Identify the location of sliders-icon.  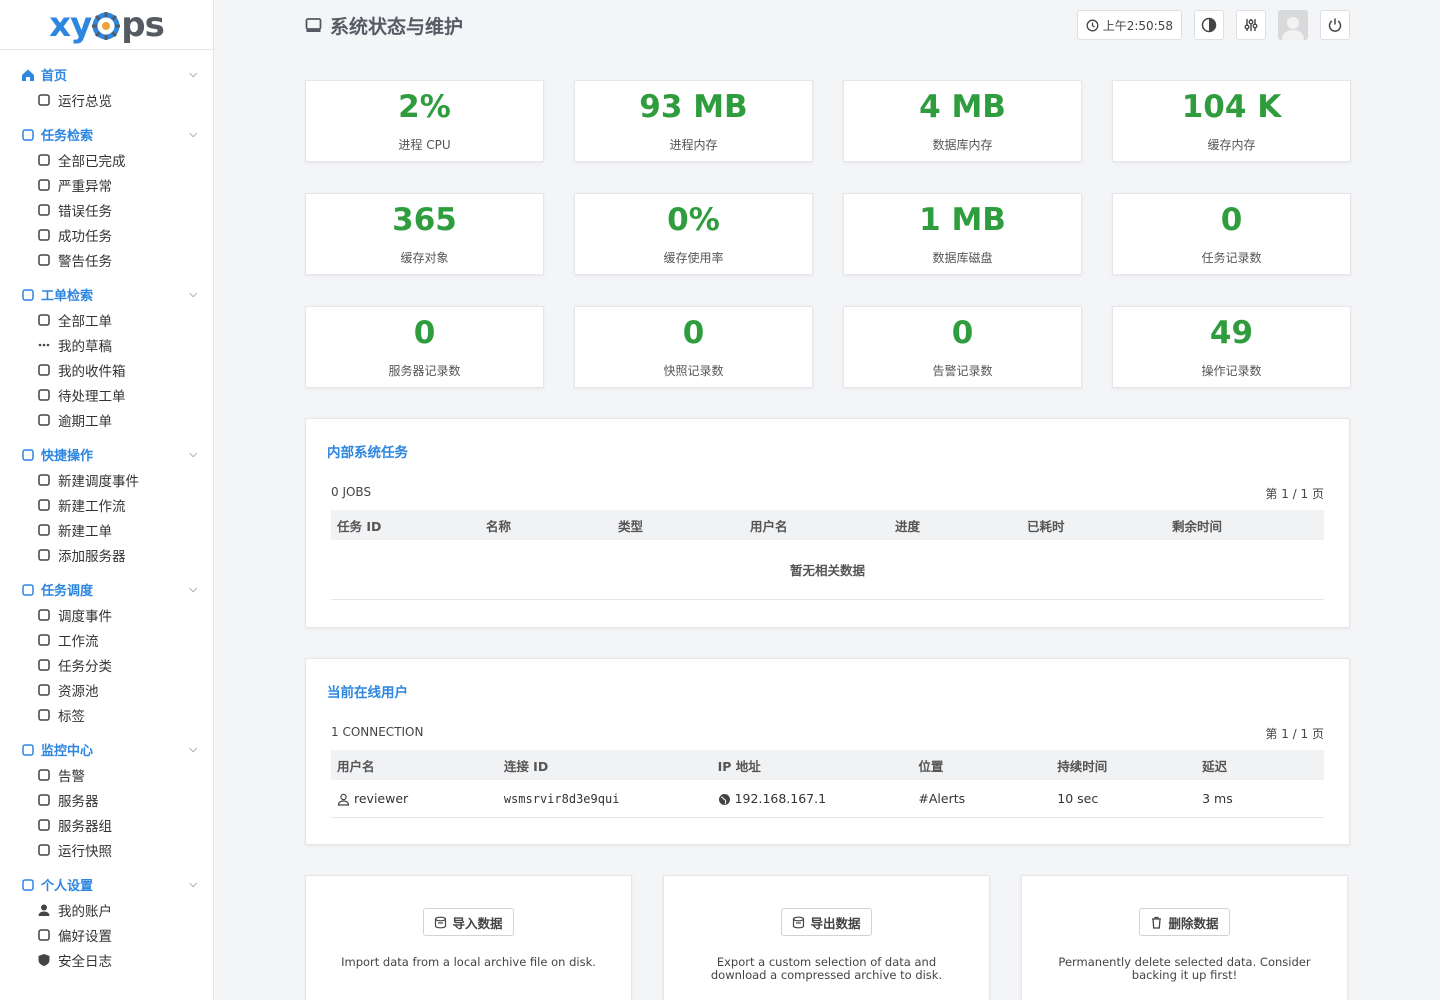
(44, 935).